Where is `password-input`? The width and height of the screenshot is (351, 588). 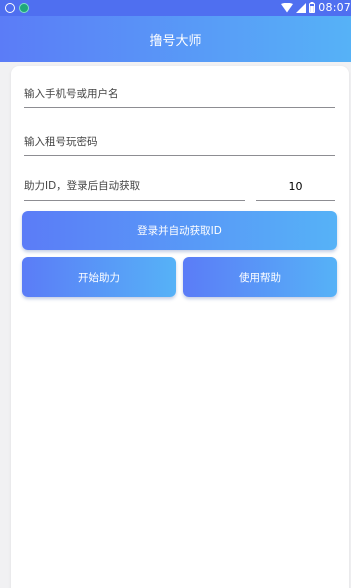
password-input is located at coordinates (179, 141).